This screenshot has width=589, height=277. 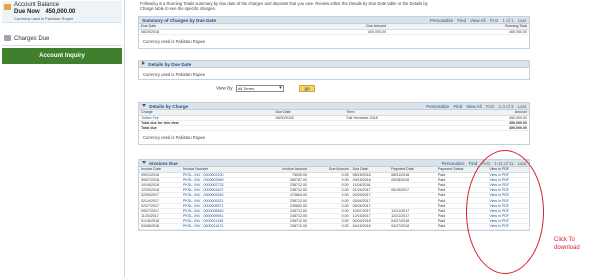 I want to click on highlight-ellipse, so click(x=505, y=212).